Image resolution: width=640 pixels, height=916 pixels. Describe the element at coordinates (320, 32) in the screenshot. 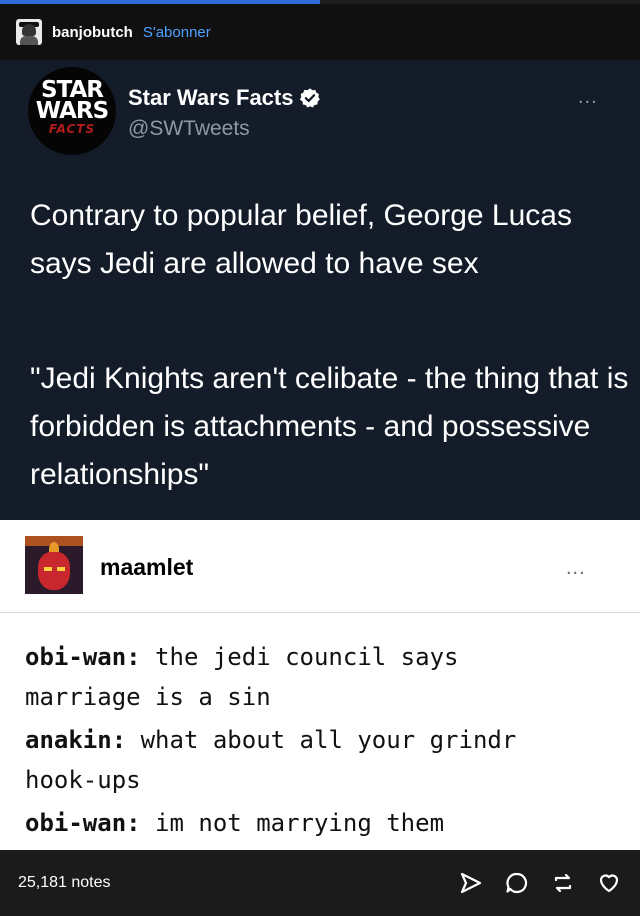

I see `post-header: banjobutch S'abonner` at that location.